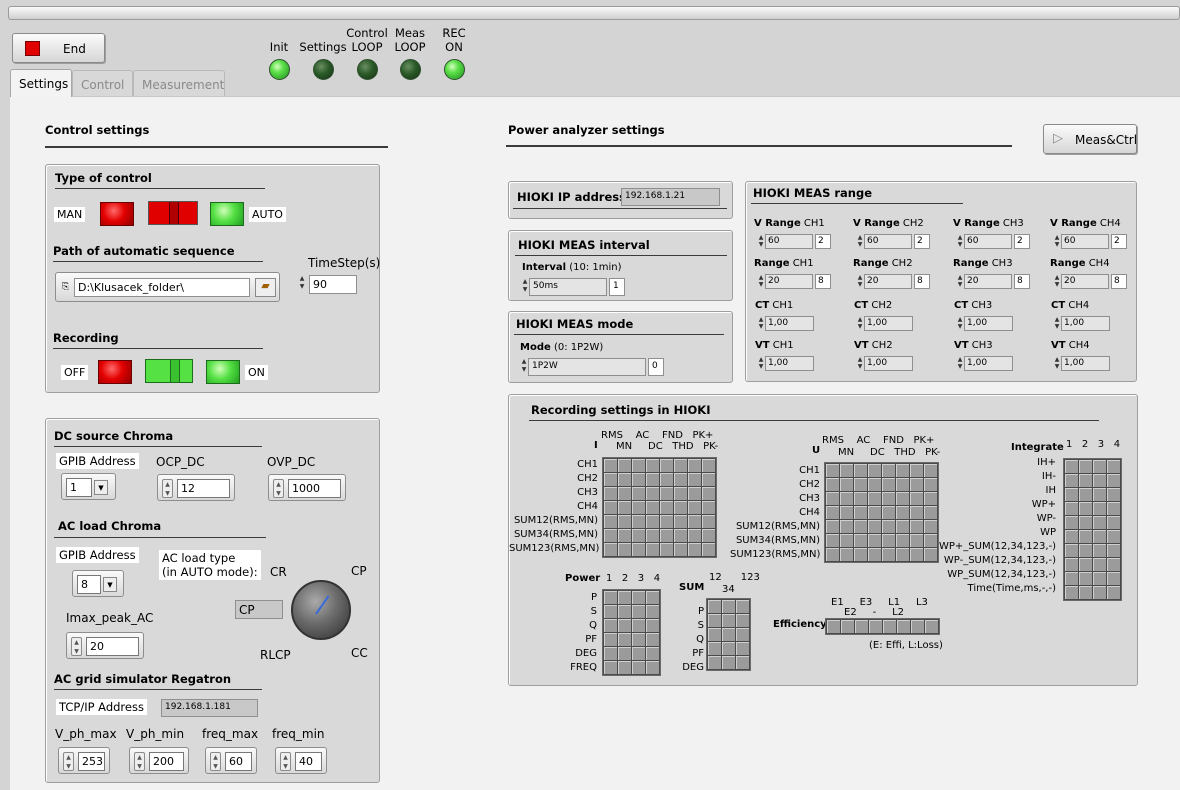 The width and height of the screenshot is (1180, 790). Describe the element at coordinates (882, 626) in the screenshot. I see `efficiency-checkbox-grid` at that location.